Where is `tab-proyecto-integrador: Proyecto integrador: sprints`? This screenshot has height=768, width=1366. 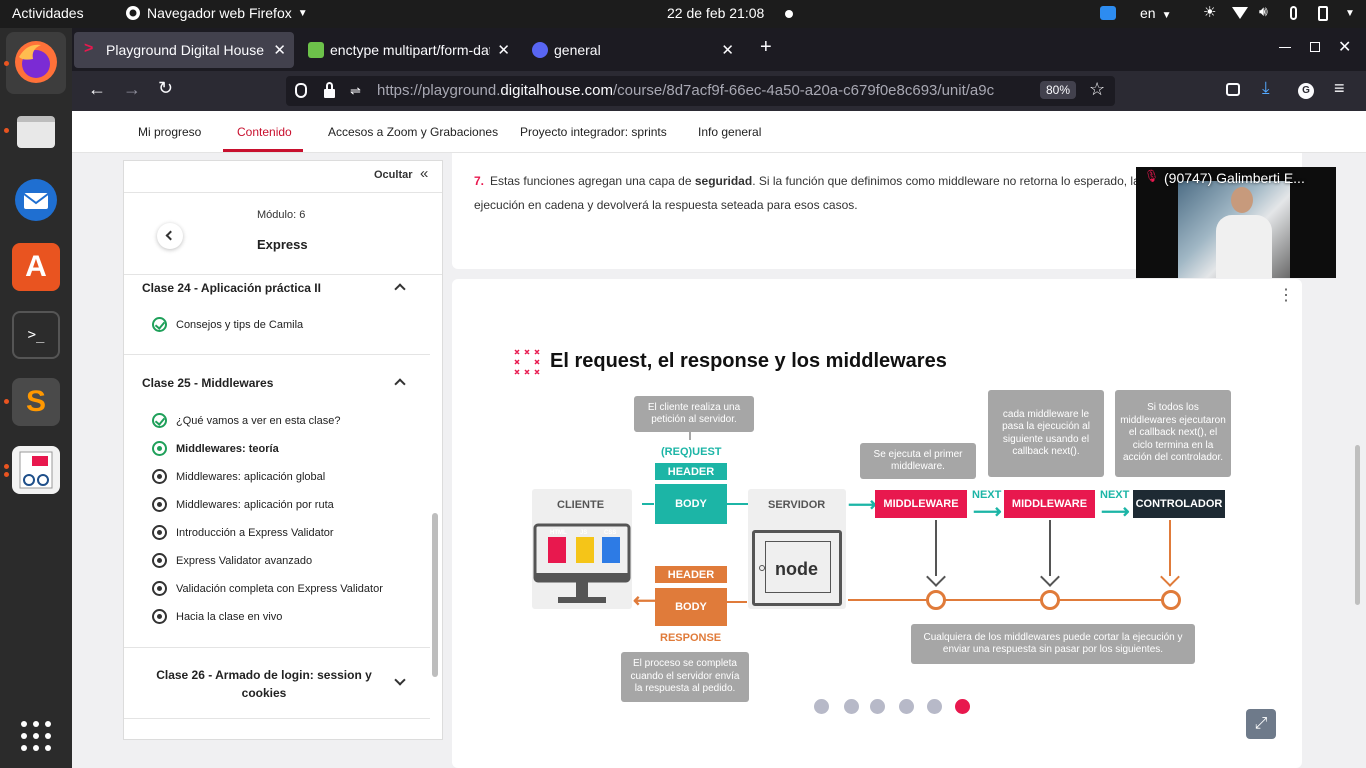
tab-proyecto-integrador: Proyecto integrador: sprints is located at coordinates (593, 132).